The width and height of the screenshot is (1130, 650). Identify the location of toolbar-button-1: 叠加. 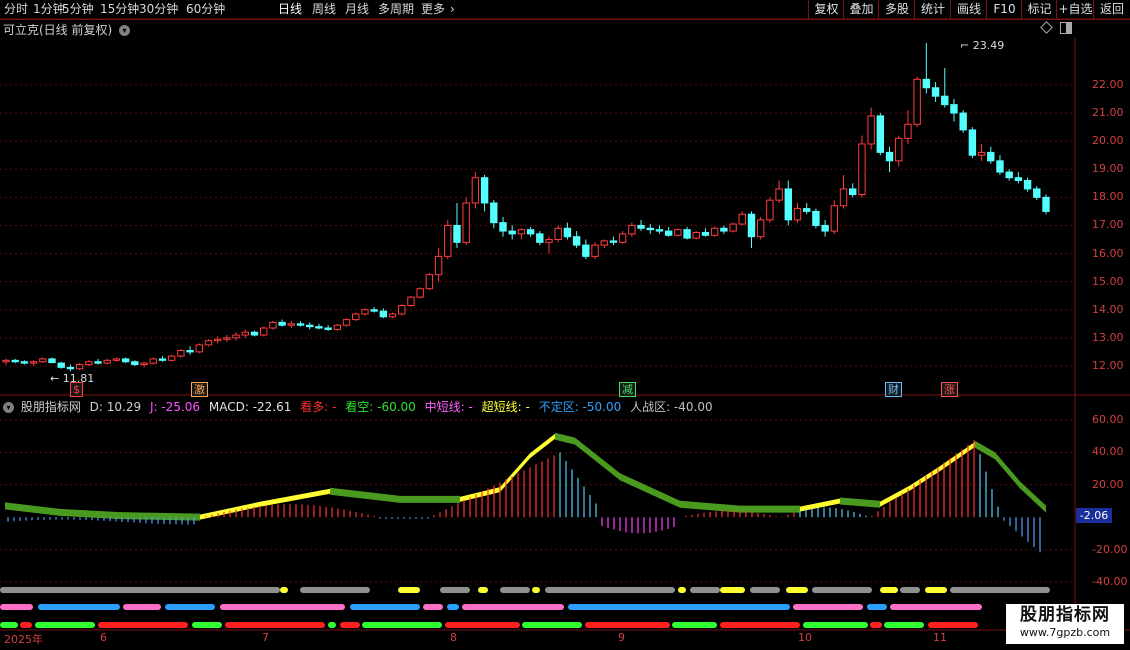
(861, 9).